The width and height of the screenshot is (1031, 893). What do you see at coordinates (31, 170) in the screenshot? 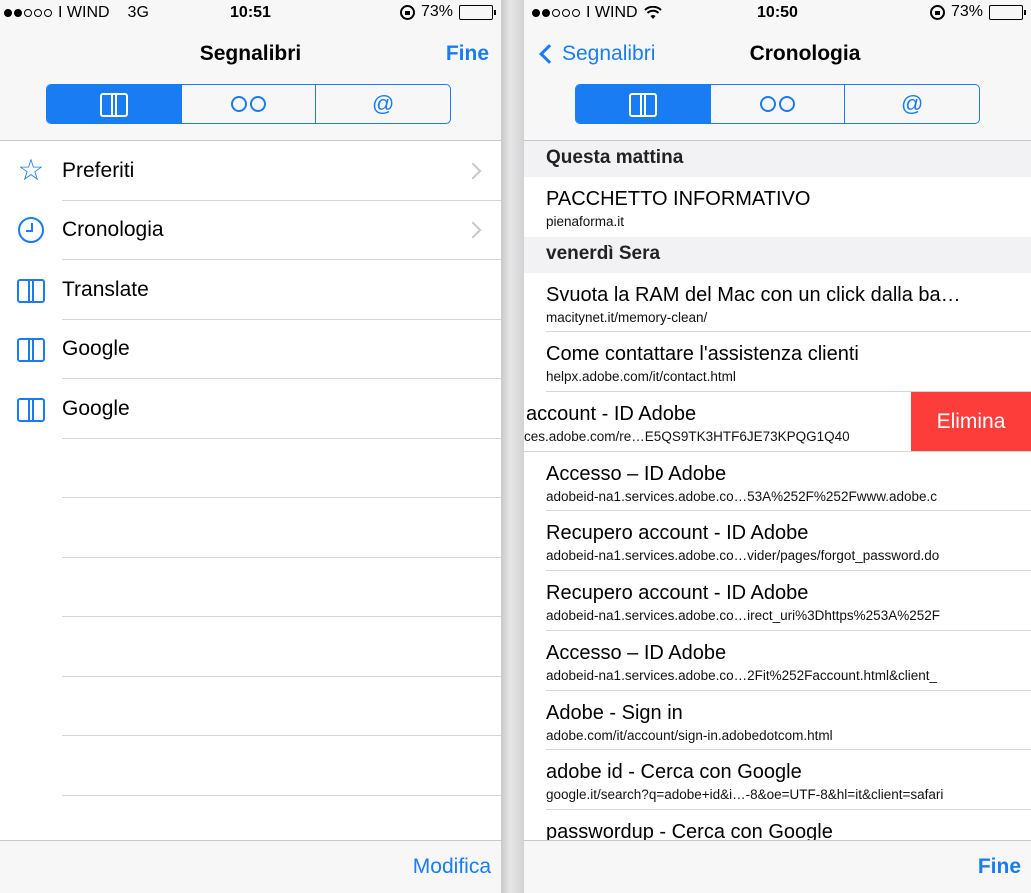
I see `star-icon: ☆` at bounding box center [31, 170].